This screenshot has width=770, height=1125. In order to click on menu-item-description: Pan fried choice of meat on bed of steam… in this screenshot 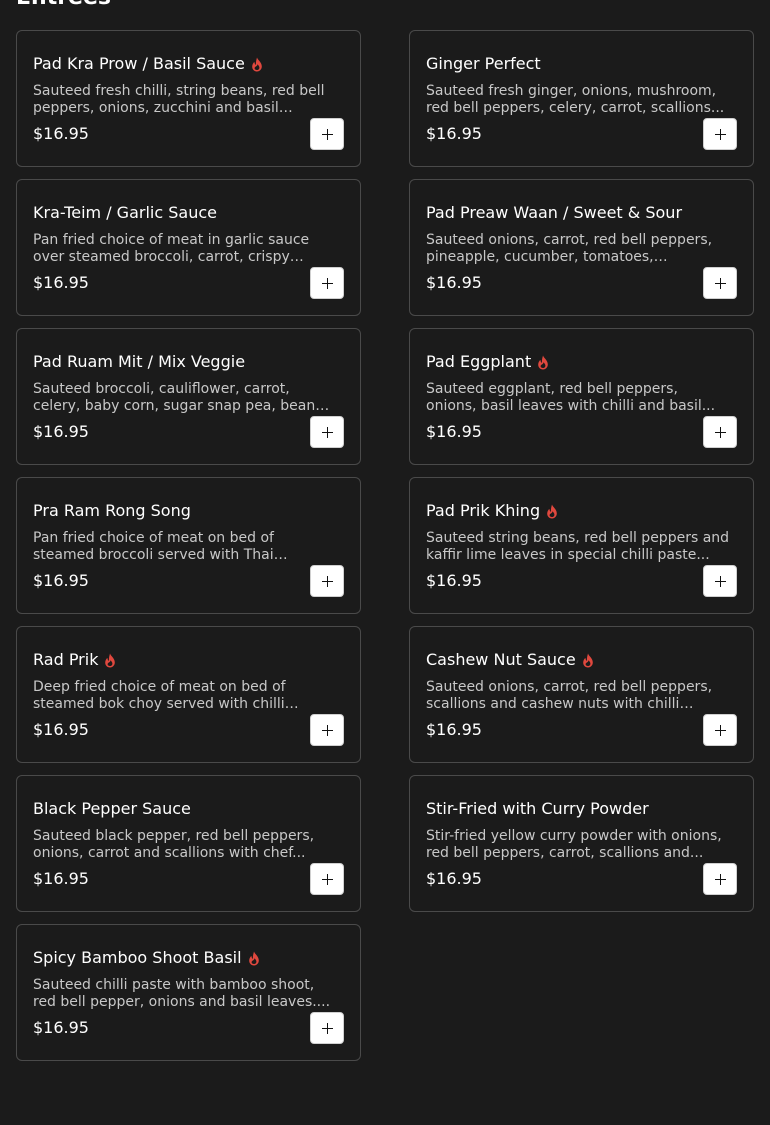, I will do `click(153, 546)`.